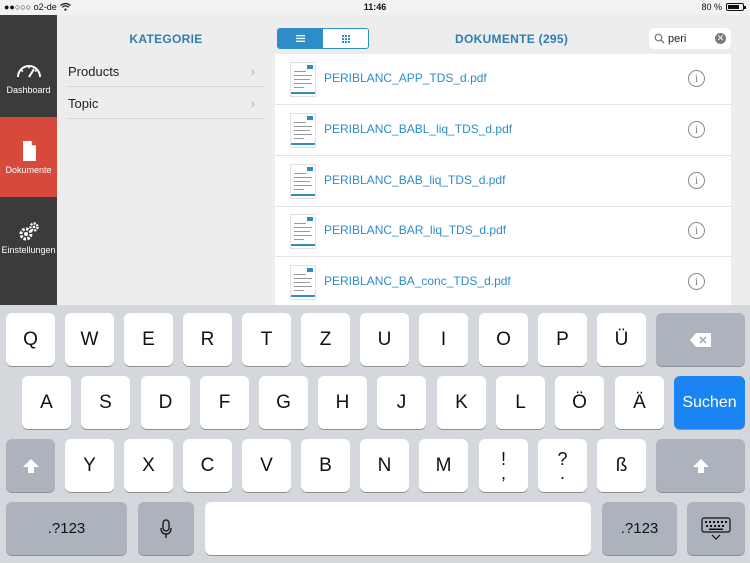 This screenshot has height=563, width=750. I want to click on document-name: PERIBLANC_BAR_liq_TDS_d.pdf, so click(415, 230).